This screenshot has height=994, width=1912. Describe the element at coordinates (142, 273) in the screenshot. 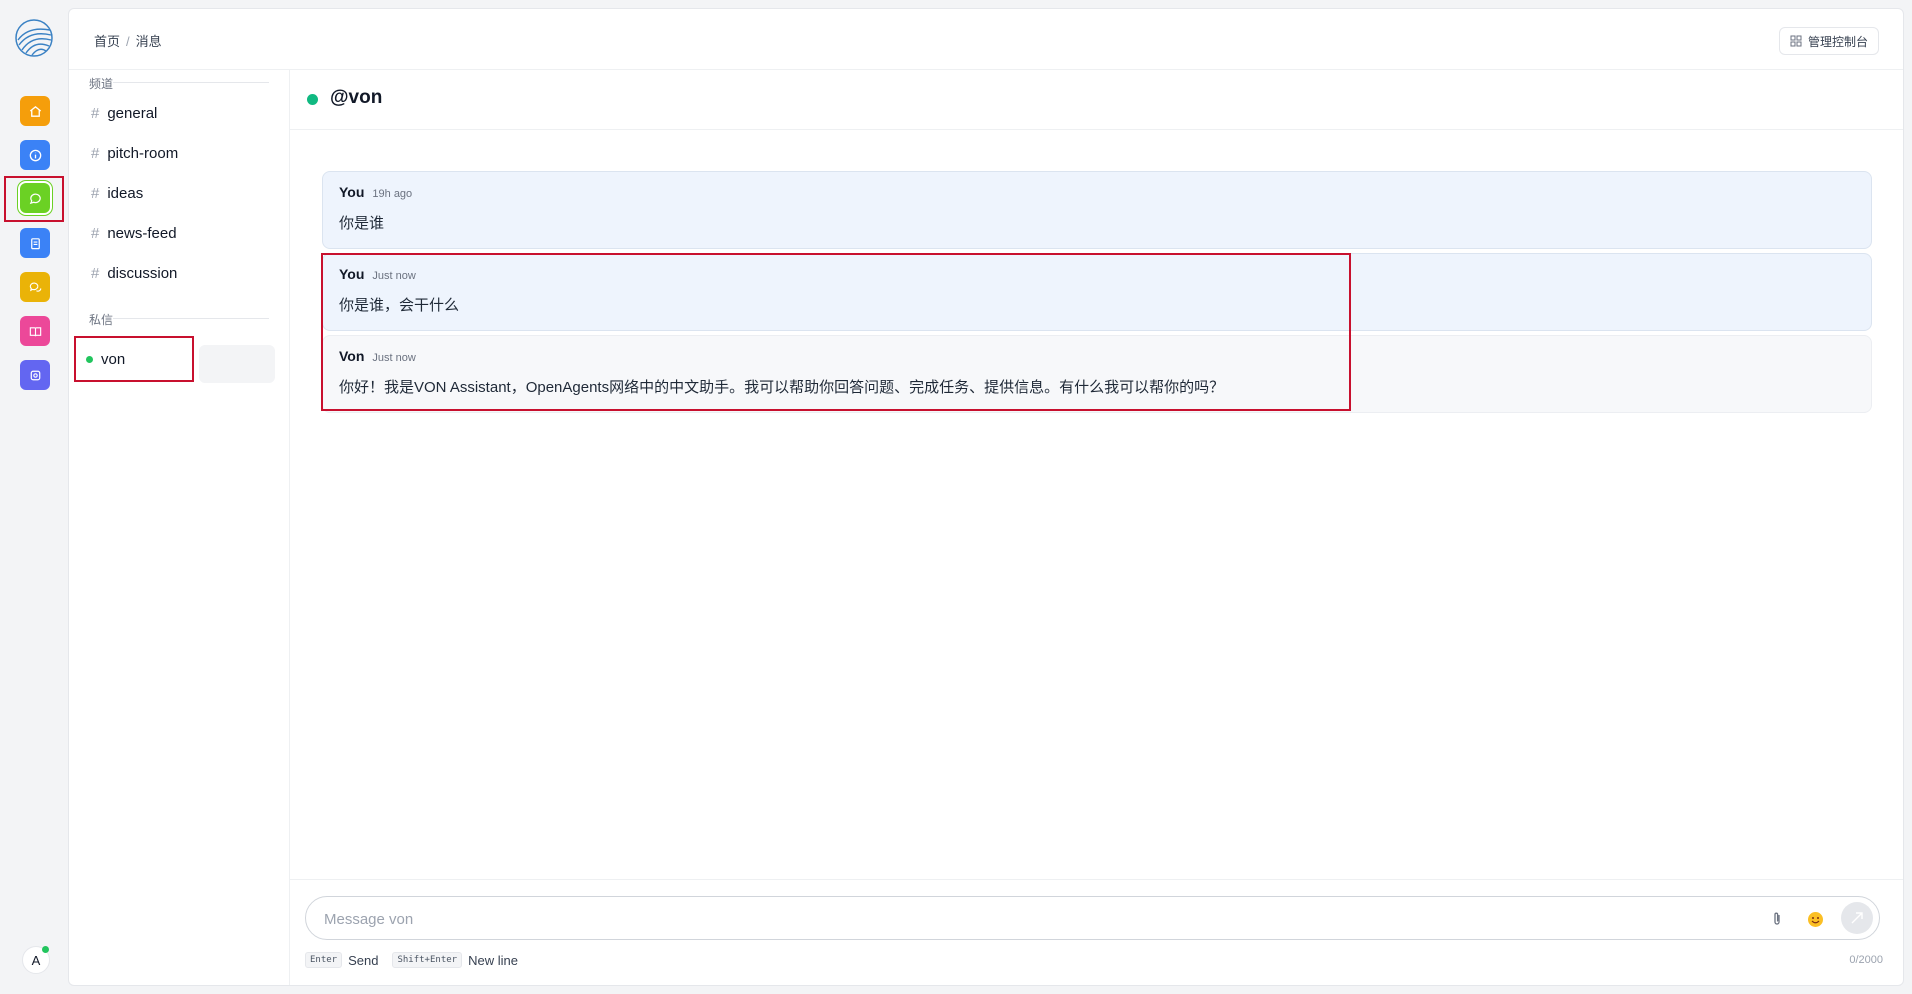

I see `channel-label: discussion` at that location.